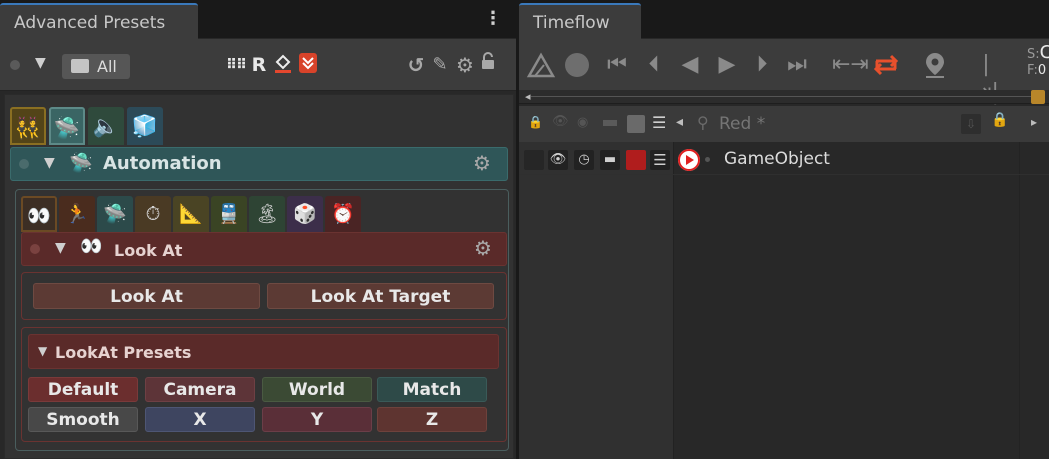  Describe the element at coordinates (850, 65) in the screenshot. I see `fit-range-icon: ⇤⇥` at that location.